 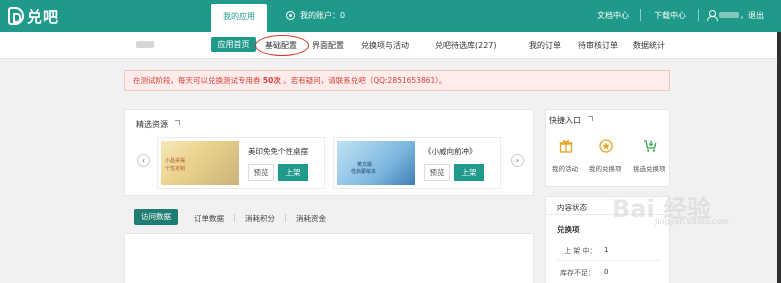 I want to click on quick-entry-label: 我的兑换项, so click(x=605, y=168).